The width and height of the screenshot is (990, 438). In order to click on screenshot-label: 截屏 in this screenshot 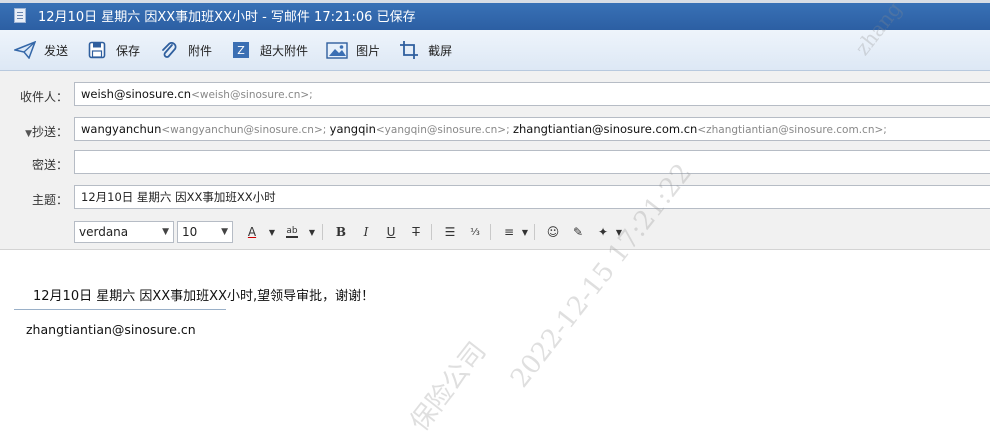, I will do `click(440, 50)`.